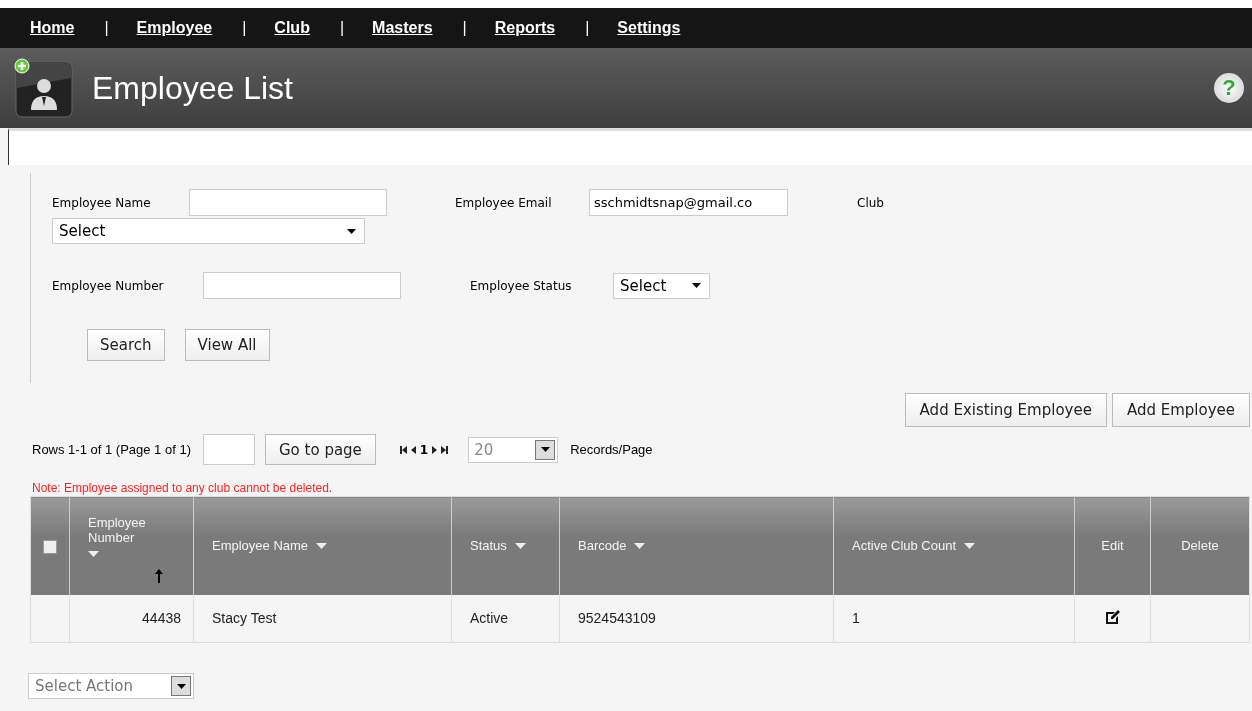 The image size is (1252, 711). I want to click on club-dropdown: Select, so click(208, 231).